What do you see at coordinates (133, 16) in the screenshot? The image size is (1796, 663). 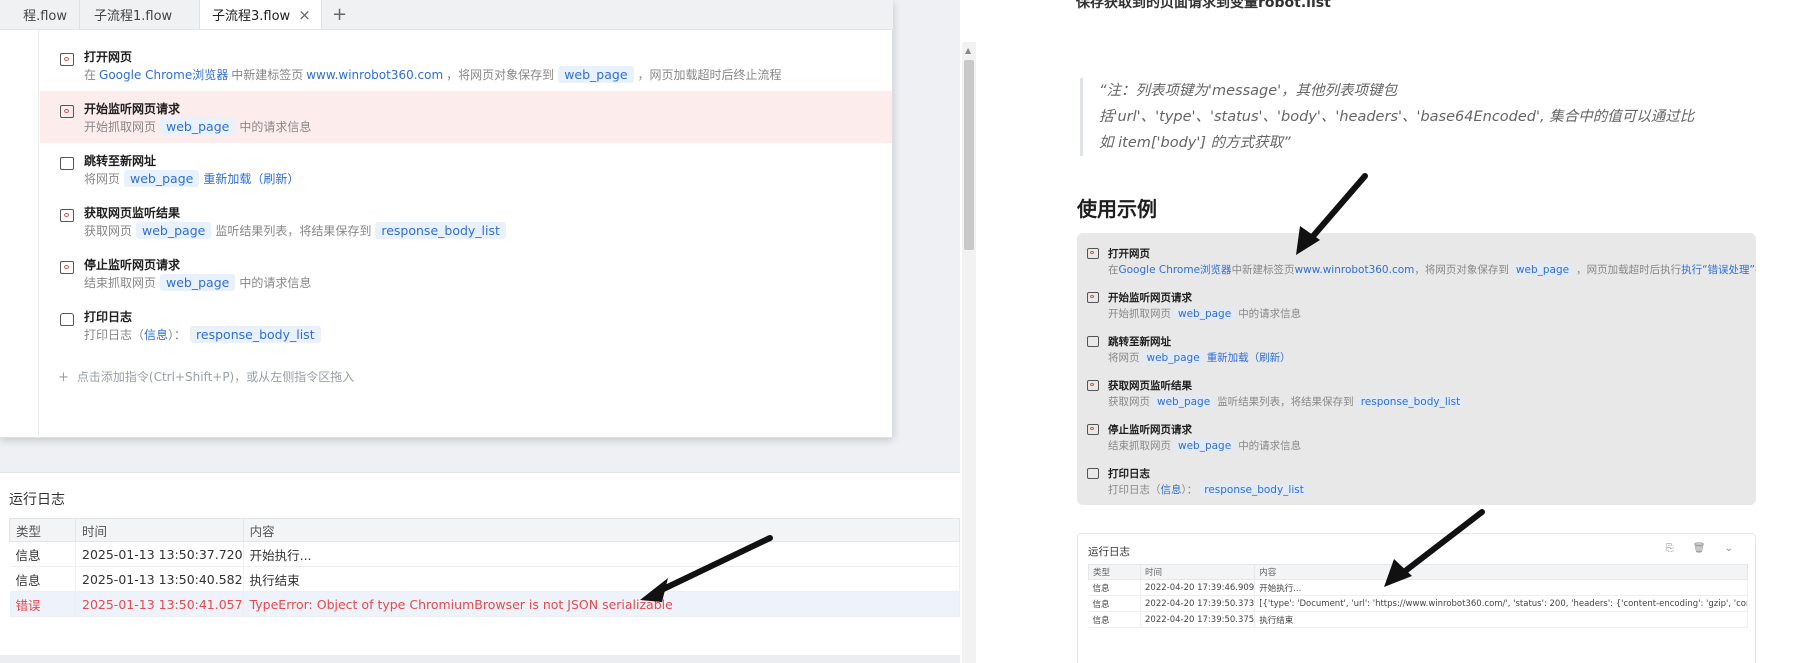 I see `tab-label: 子流程1.flow` at bounding box center [133, 16].